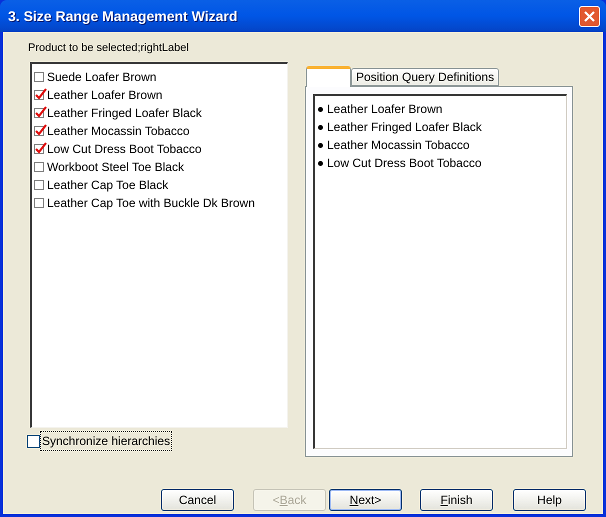  What do you see at coordinates (160, 113) in the screenshot?
I see `product-item: Leather Fringed Loafer Black` at bounding box center [160, 113].